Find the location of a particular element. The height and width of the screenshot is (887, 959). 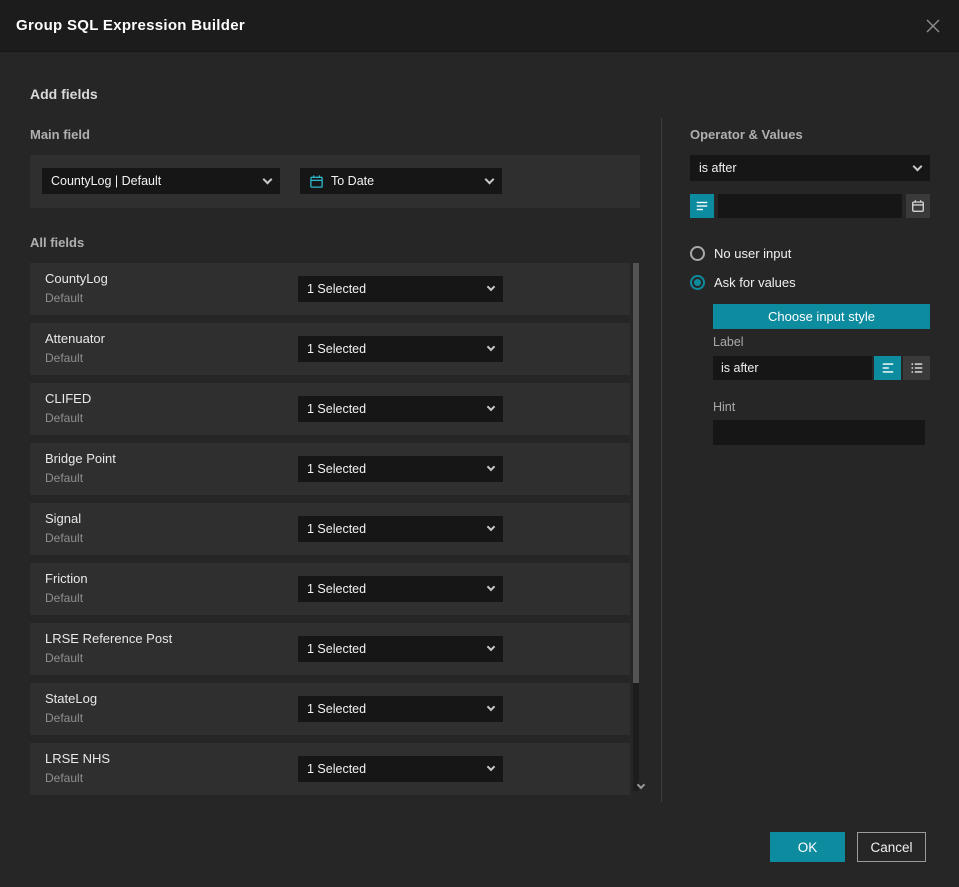

add-fields-heading: Add fields is located at coordinates (64, 94).